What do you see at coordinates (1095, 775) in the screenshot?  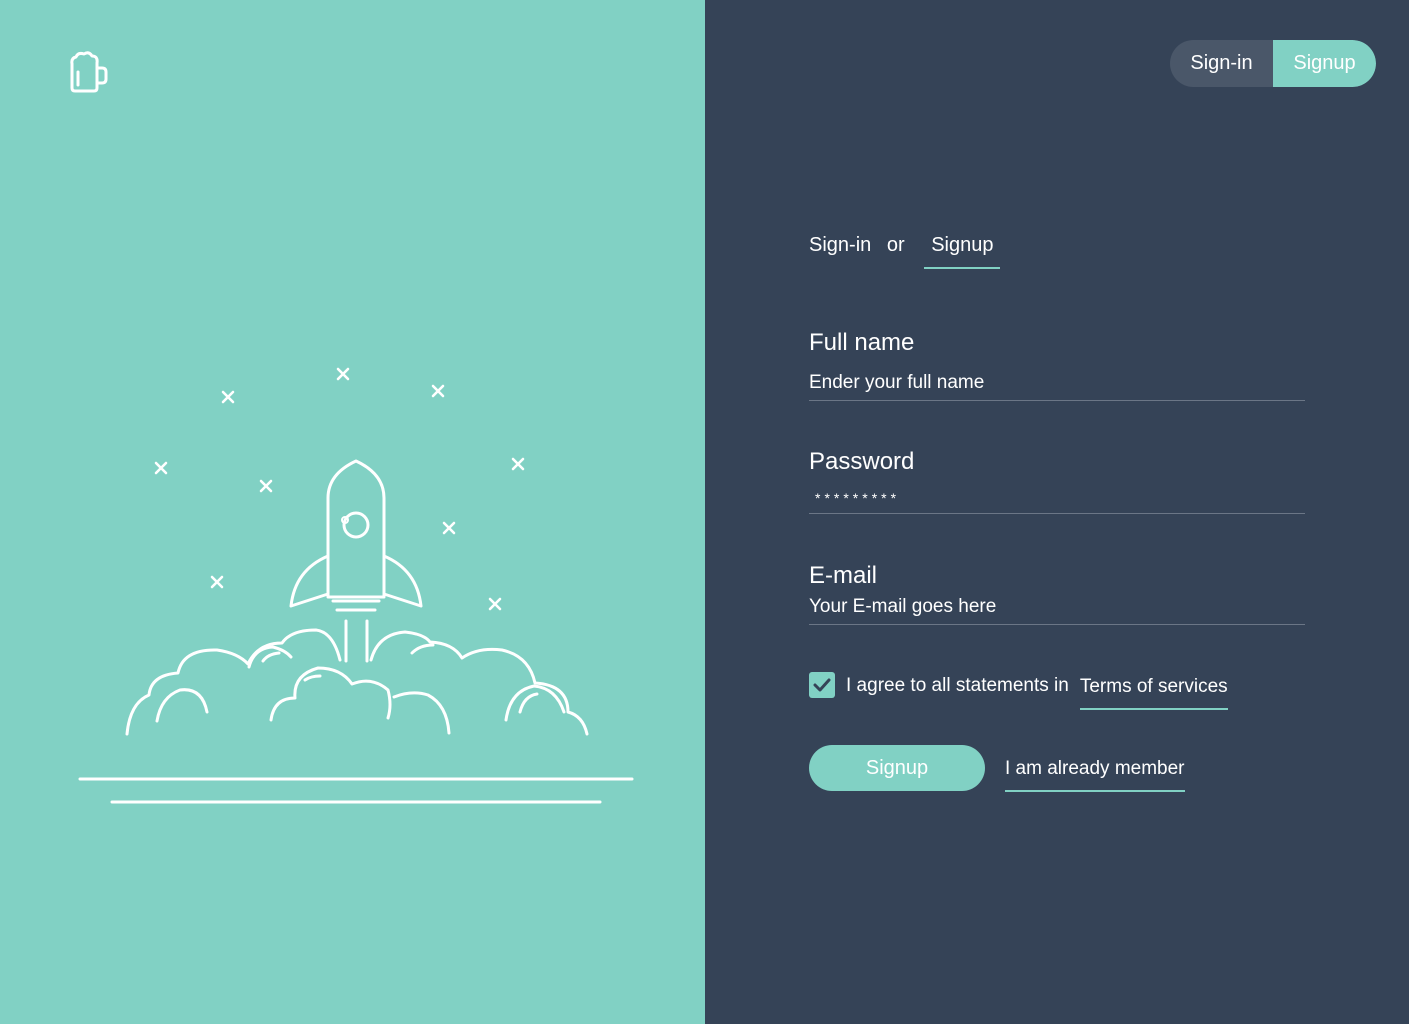 I see `already-member-link: I am already member` at bounding box center [1095, 775].